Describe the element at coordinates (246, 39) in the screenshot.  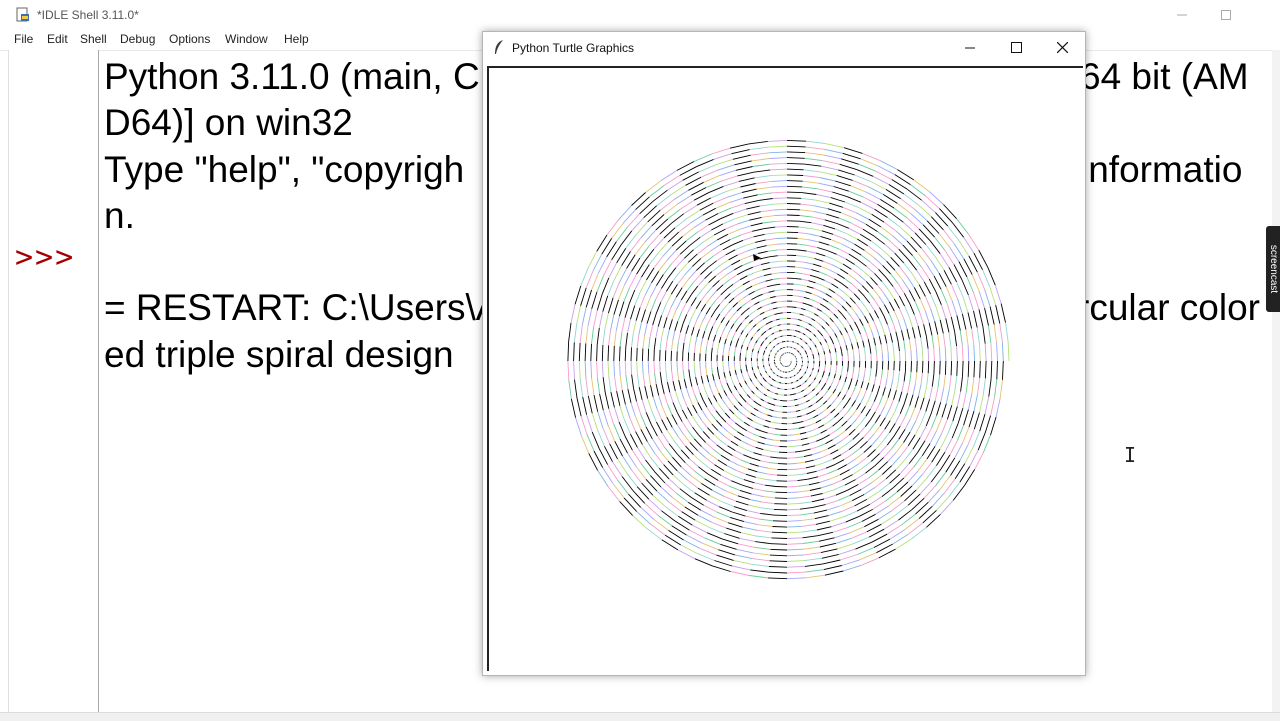
I see `menu-window: Window` at that location.